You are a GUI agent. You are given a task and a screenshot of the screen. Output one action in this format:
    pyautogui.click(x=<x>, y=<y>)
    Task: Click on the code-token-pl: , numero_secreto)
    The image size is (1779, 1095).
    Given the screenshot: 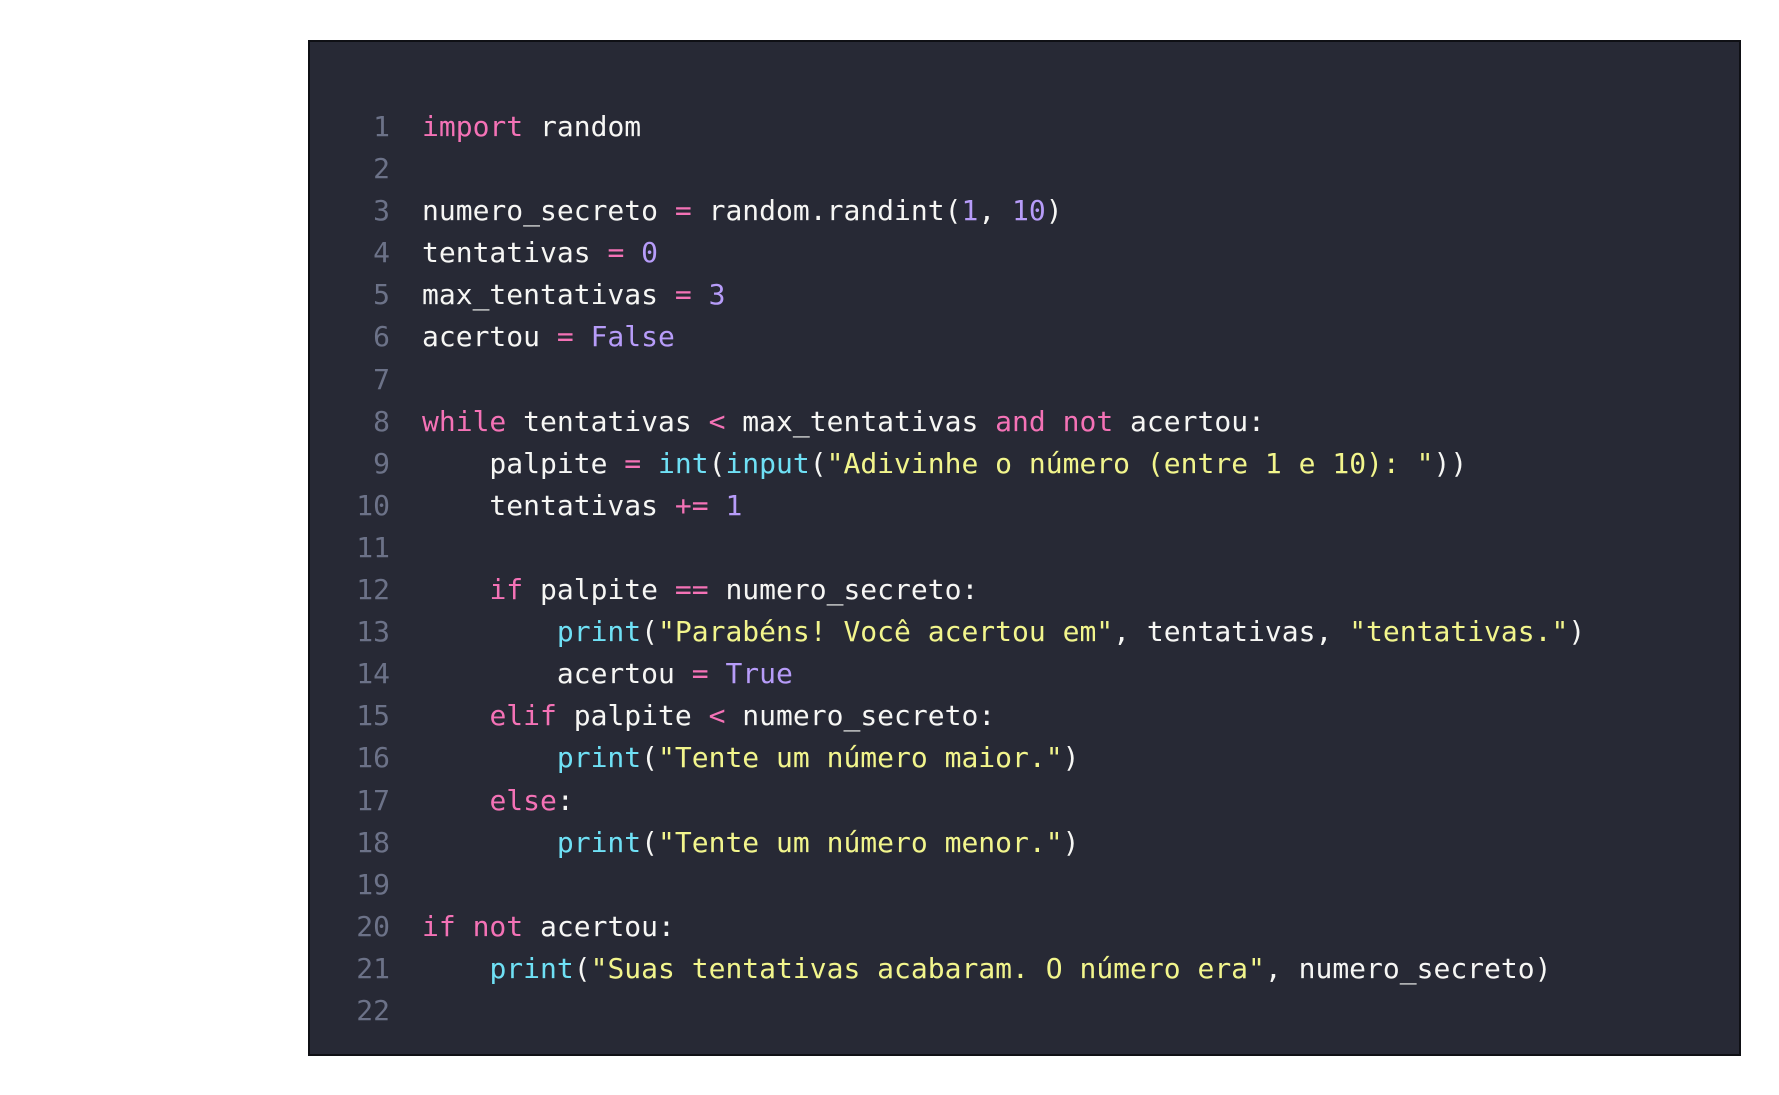 What is the action you would take?
    pyautogui.click(x=1408, y=968)
    